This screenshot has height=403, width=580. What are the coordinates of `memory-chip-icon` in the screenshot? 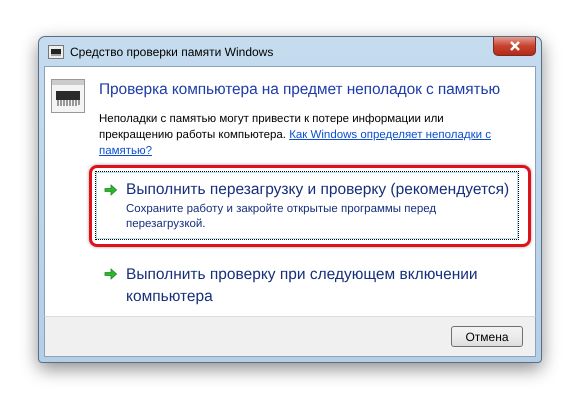 It's located at (68, 96).